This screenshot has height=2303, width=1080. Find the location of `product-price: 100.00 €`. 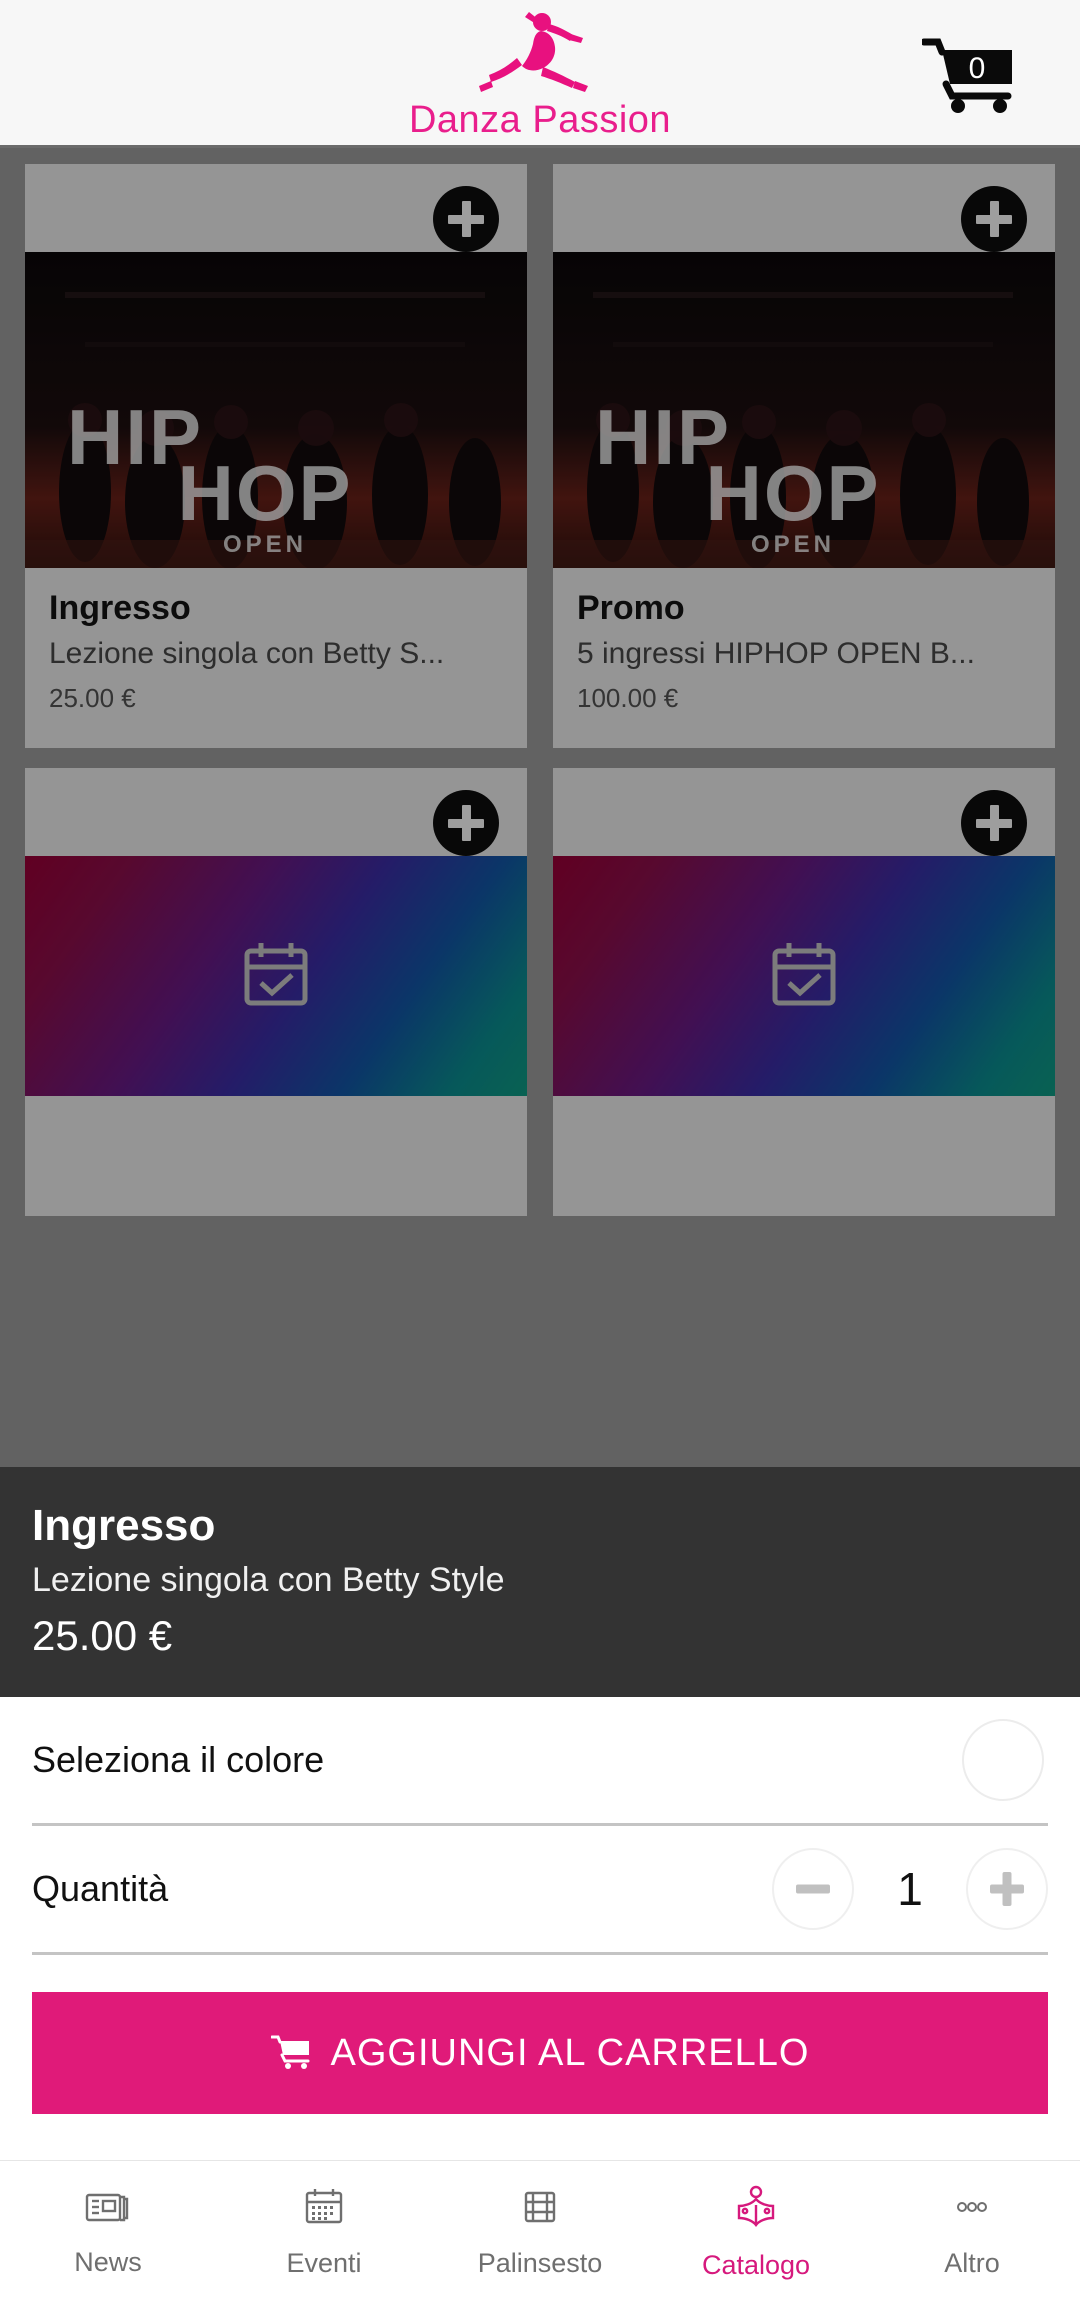

product-price: 100.00 € is located at coordinates (628, 698).